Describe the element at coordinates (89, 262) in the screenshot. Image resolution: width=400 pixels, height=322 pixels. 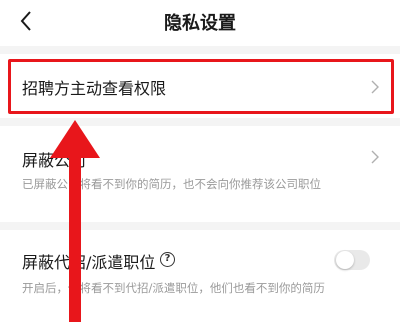
I see `setting-block-agency-jobs-label: 屏蔽代招/派遣职位` at that location.